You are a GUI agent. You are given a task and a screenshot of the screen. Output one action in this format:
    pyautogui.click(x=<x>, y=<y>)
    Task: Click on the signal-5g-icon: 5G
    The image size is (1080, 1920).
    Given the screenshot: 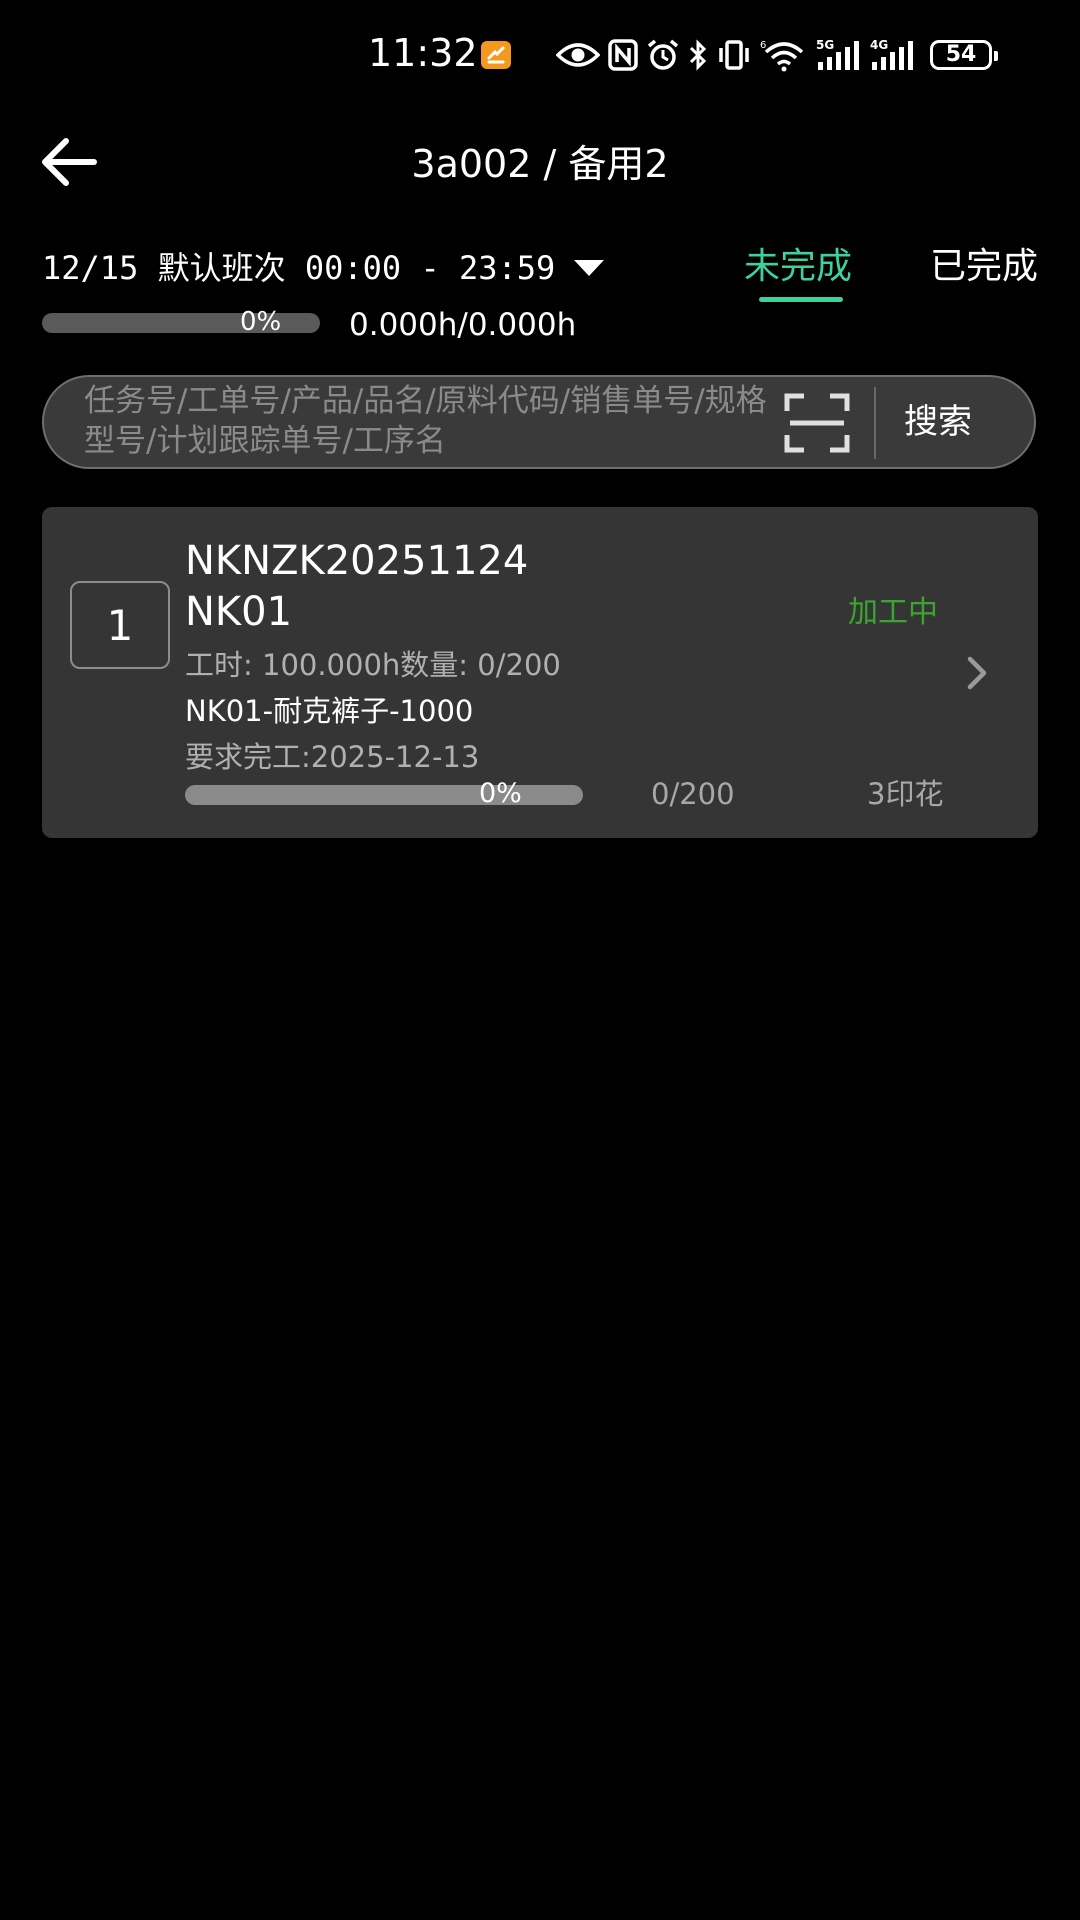 What is the action you would take?
    pyautogui.click(x=837, y=54)
    